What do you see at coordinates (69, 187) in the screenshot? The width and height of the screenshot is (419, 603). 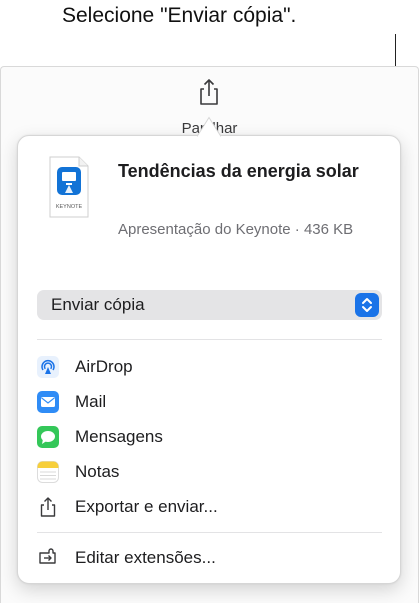 I see `keynote-document-icon: KEYNOTE` at bounding box center [69, 187].